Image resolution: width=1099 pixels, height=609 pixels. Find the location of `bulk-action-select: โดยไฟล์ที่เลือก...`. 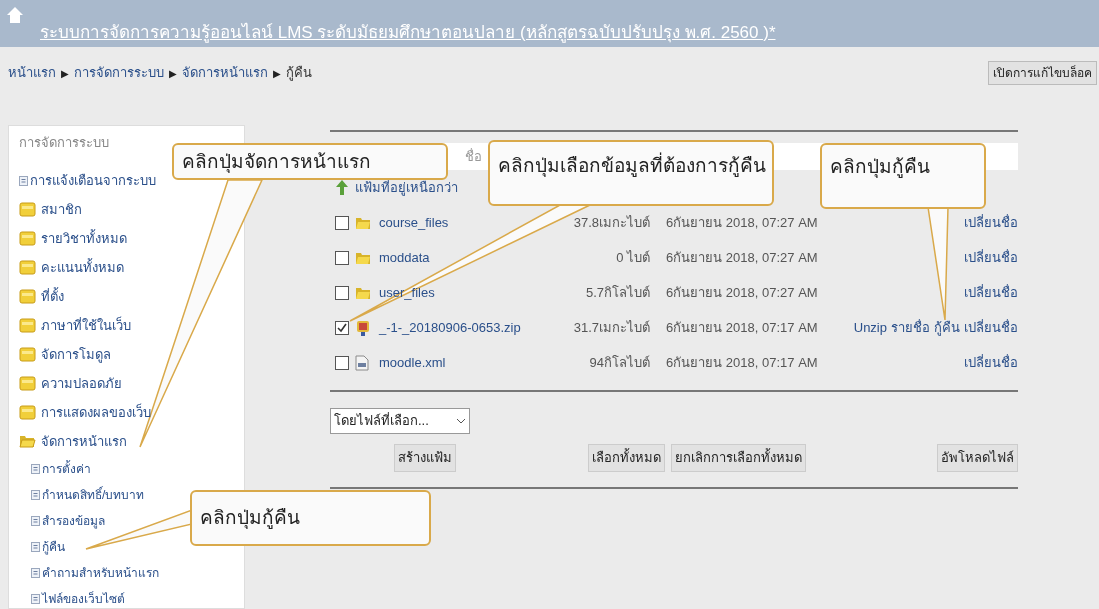

bulk-action-select: โดยไฟล์ที่เลือก... is located at coordinates (400, 421).